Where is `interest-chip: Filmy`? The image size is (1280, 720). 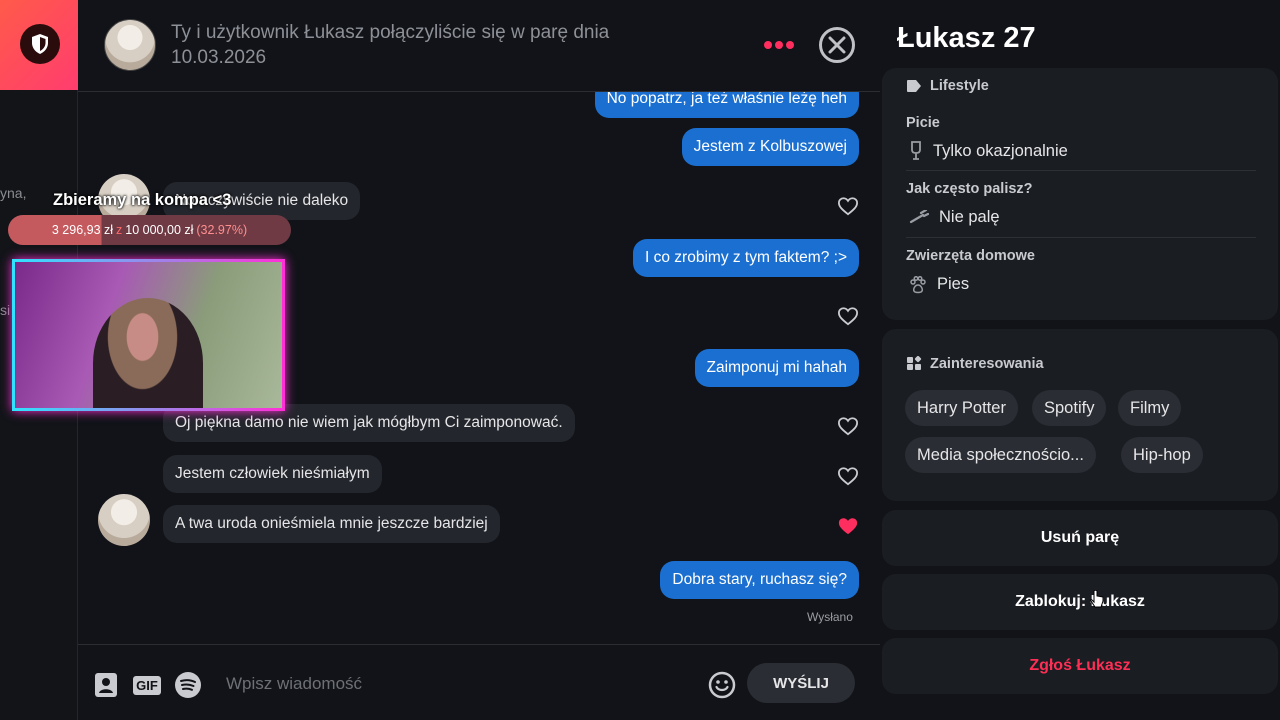
interest-chip: Filmy is located at coordinates (1150, 408).